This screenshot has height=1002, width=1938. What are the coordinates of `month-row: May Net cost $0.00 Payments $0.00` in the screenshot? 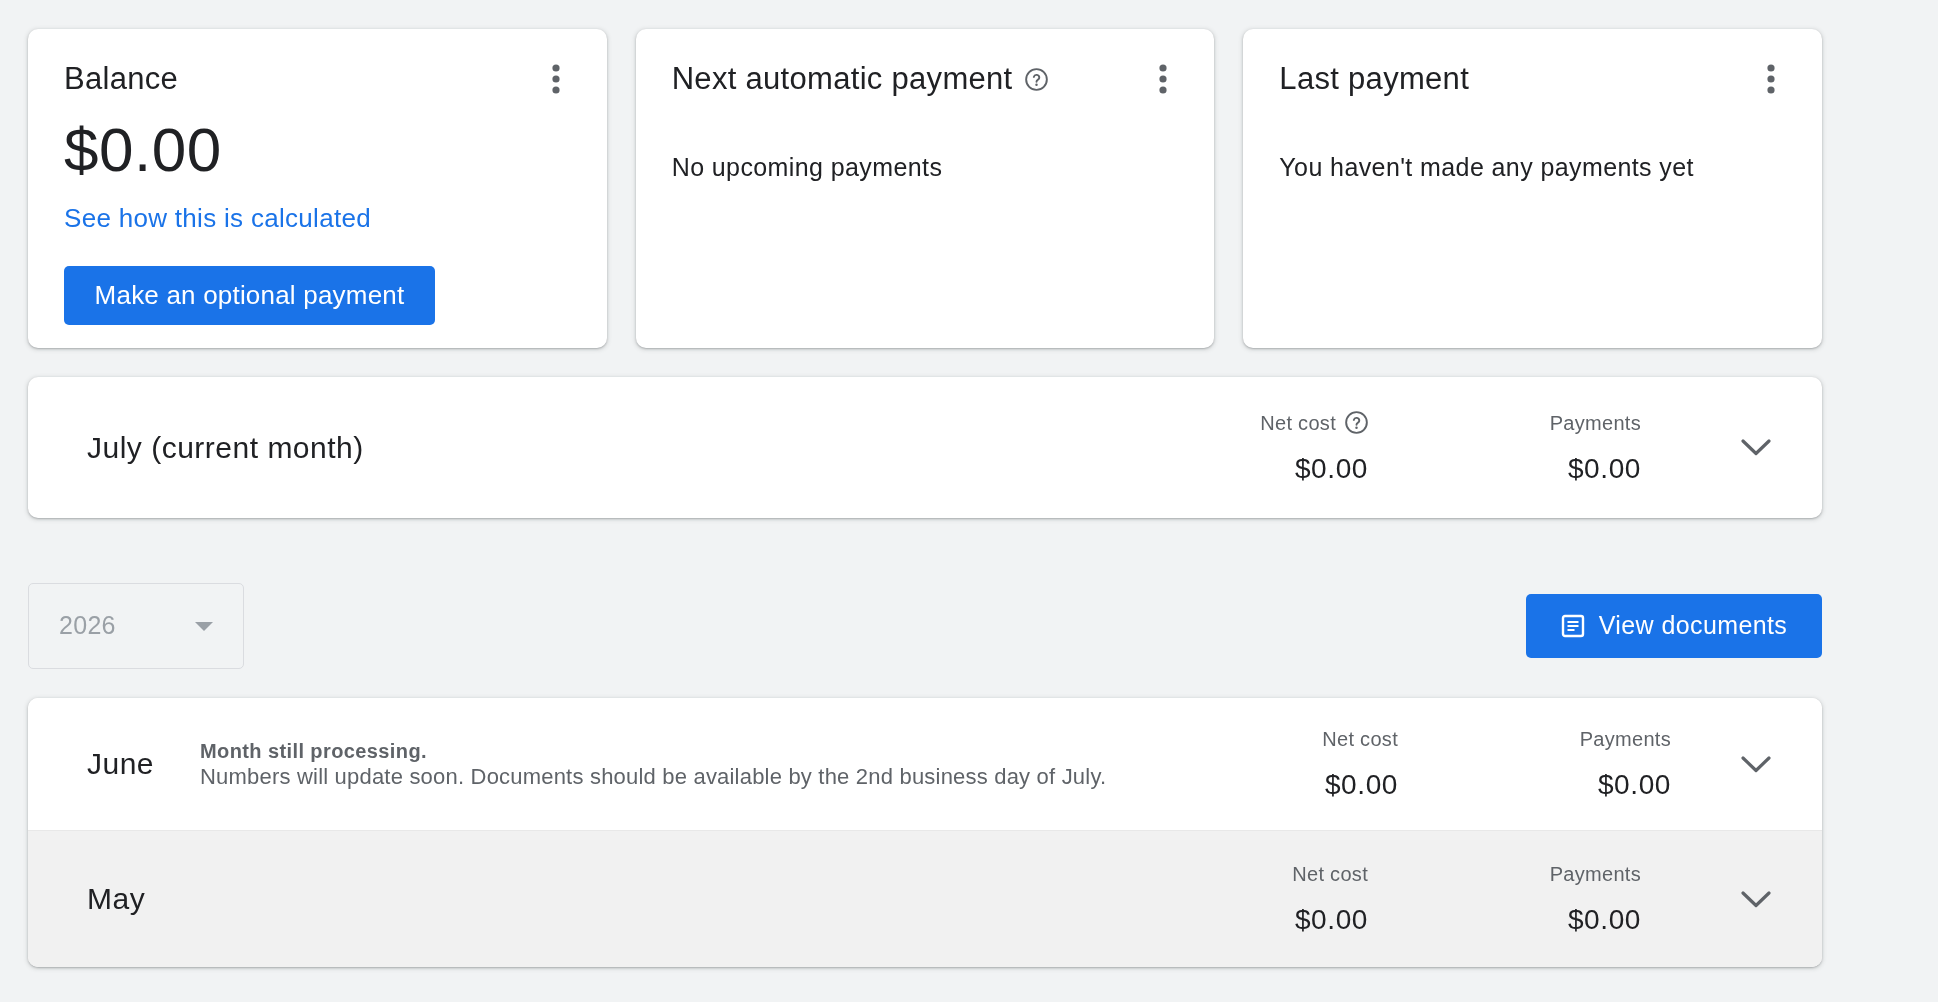 It's located at (925, 898).